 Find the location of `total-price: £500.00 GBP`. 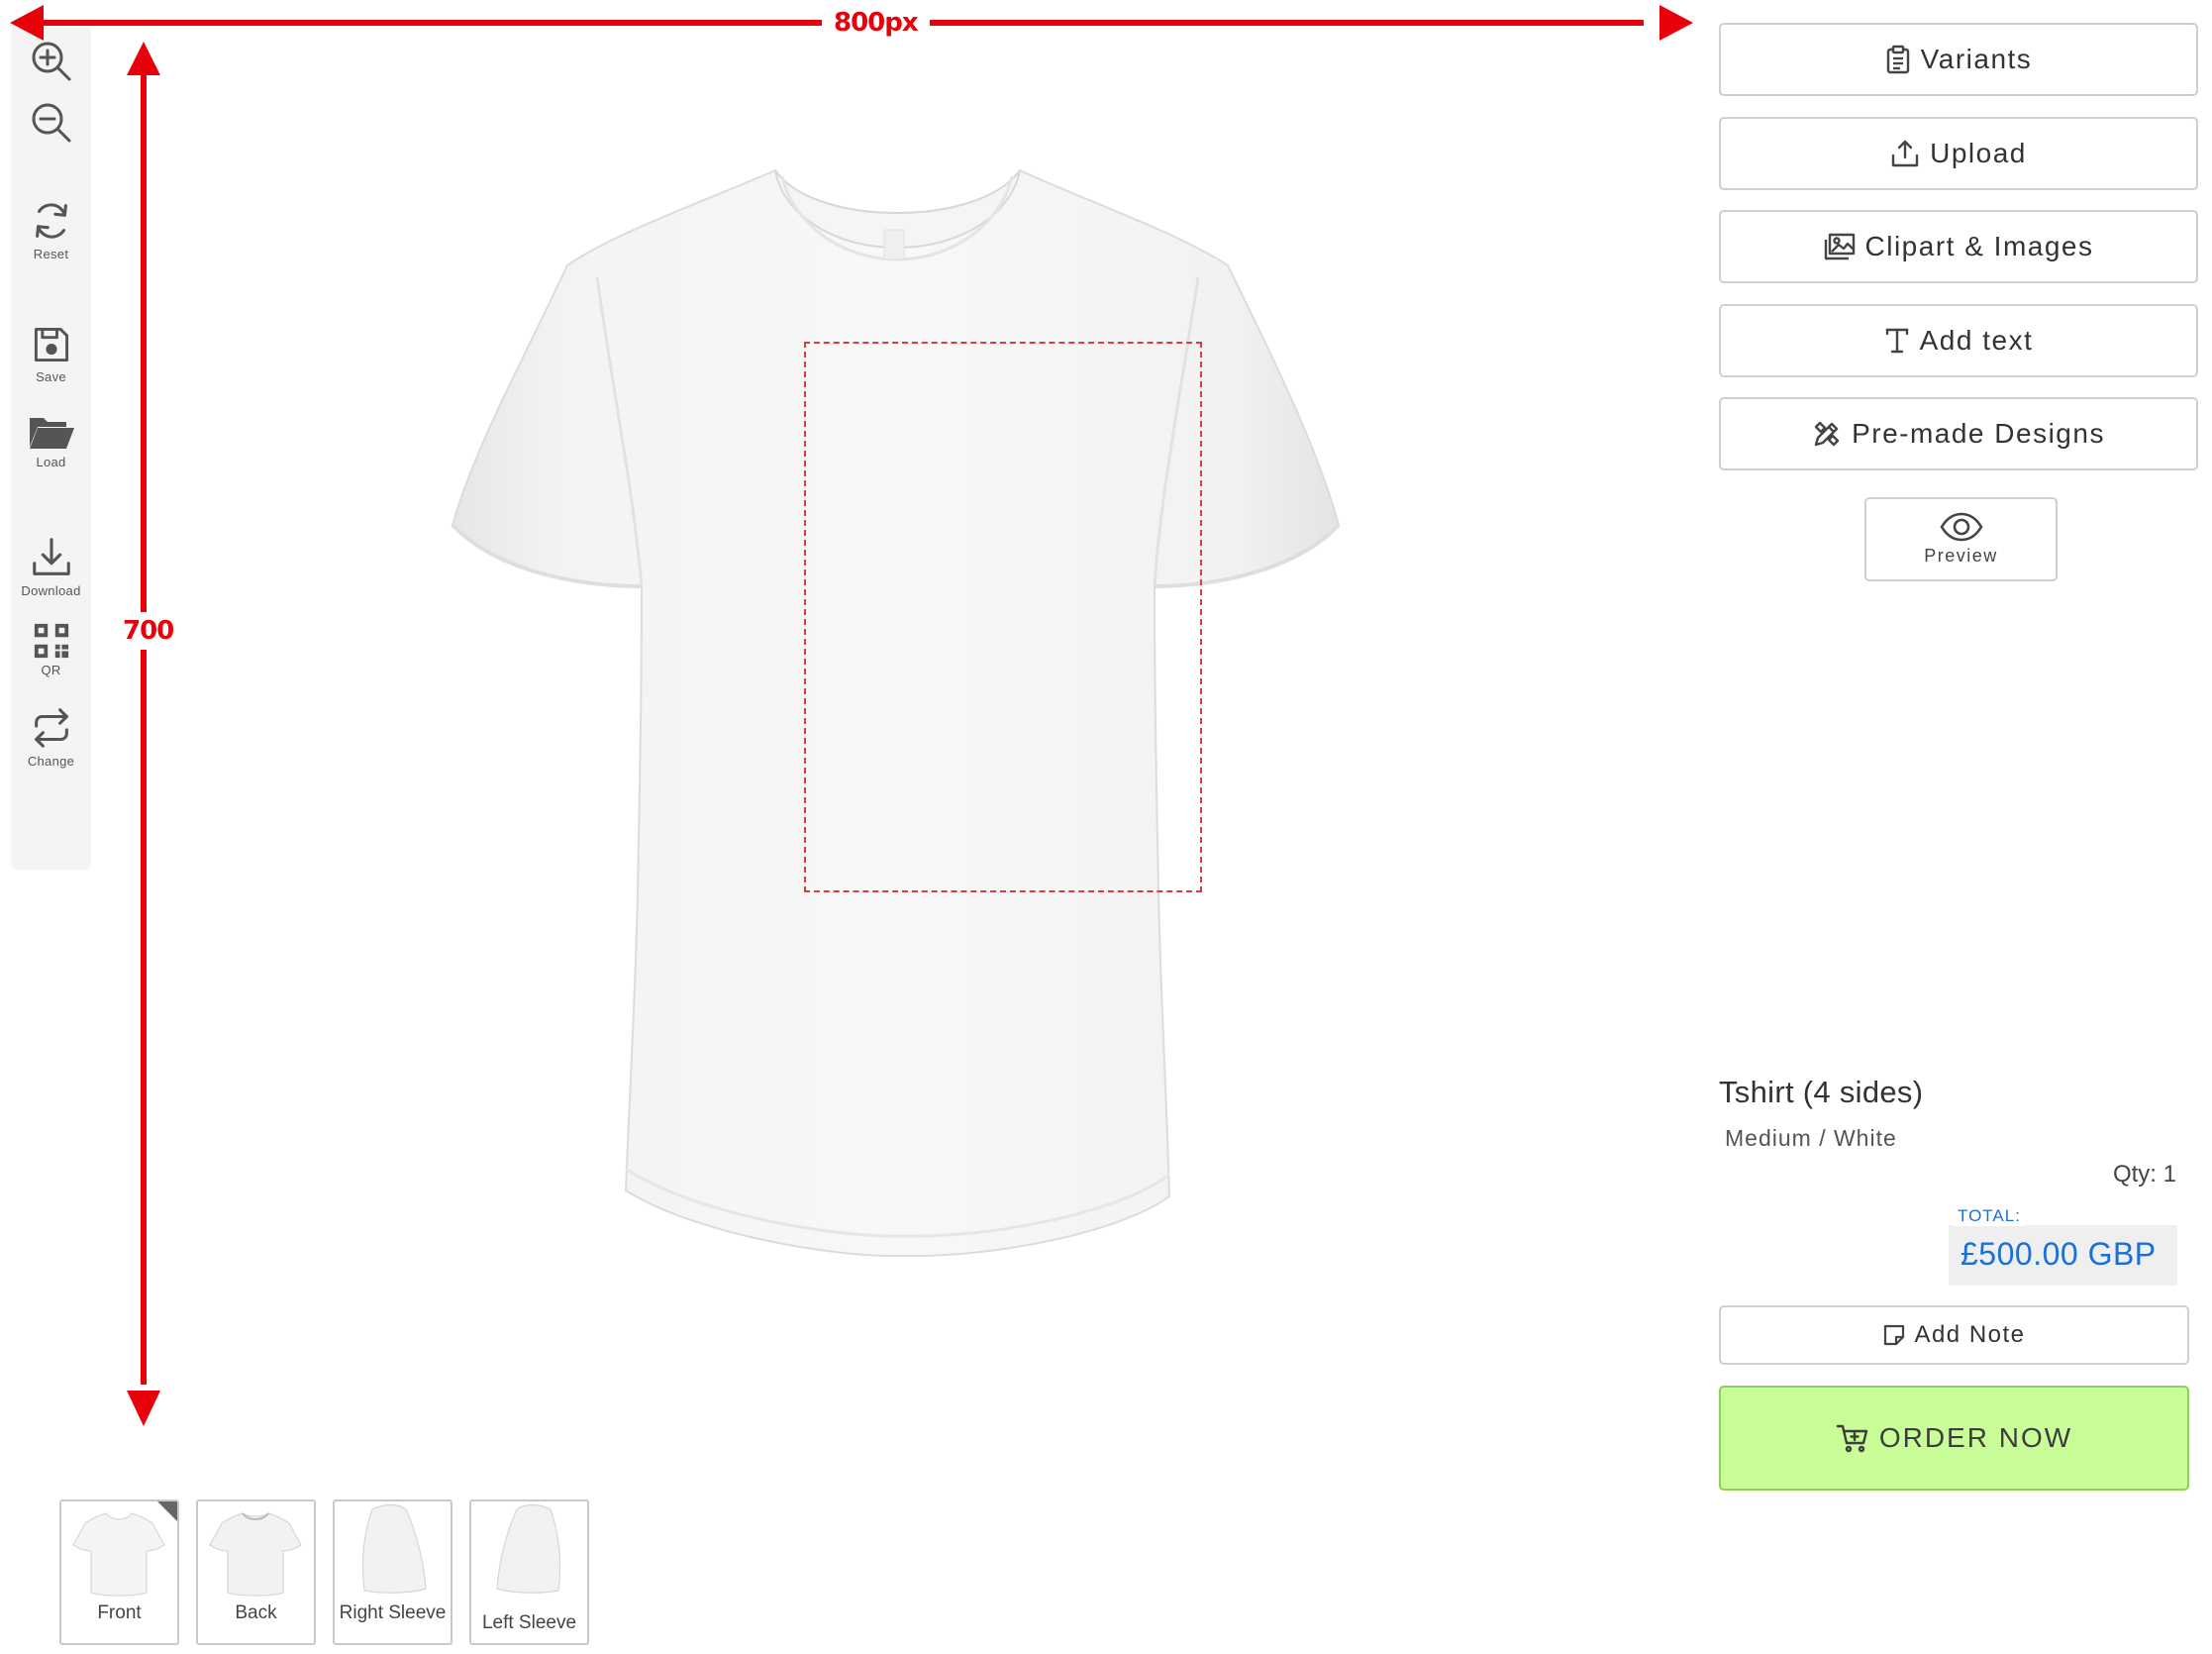

total-price: £500.00 GBP is located at coordinates (2059, 1254).